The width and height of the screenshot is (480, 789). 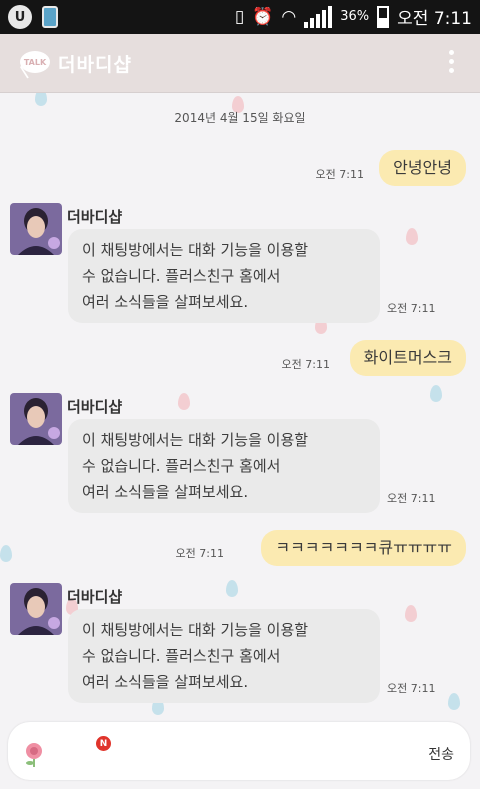 I want to click on date-divider: 2014년 4월 15일 화요일, so click(x=240, y=118).